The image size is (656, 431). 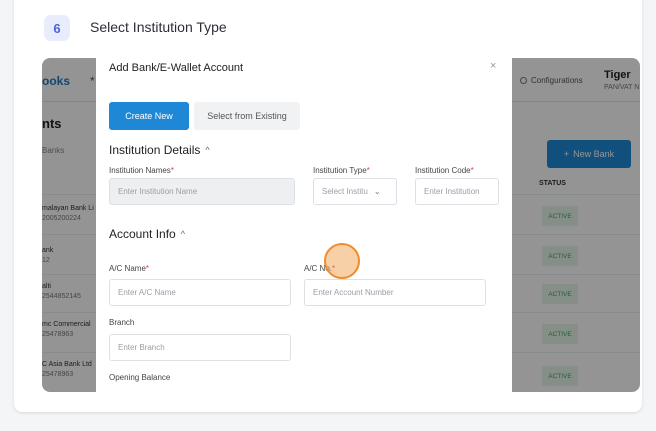 What do you see at coordinates (341, 170) in the screenshot?
I see `institution-type-label: Institution Type*` at bounding box center [341, 170].